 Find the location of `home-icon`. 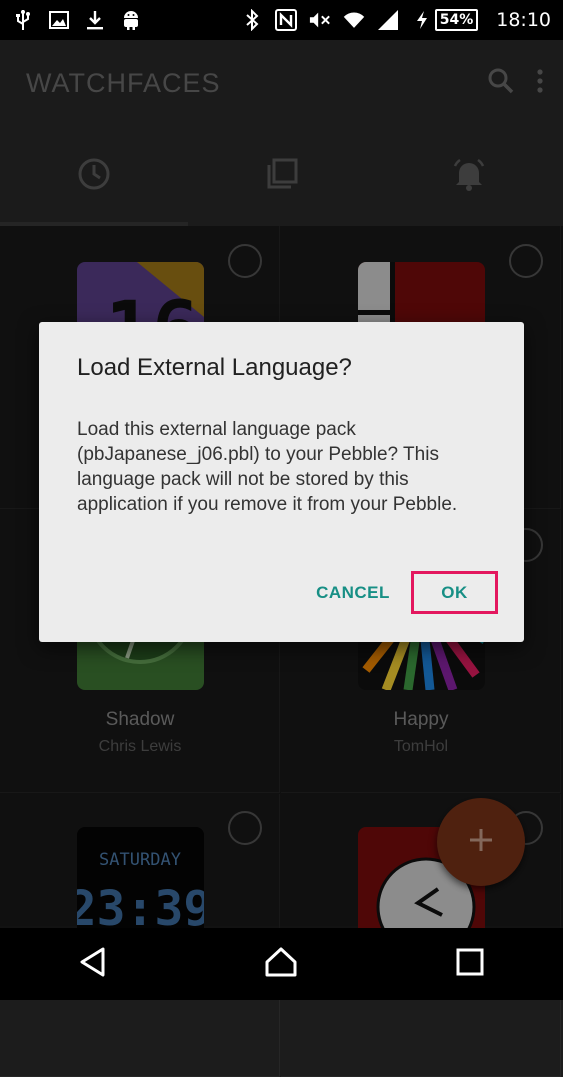

home-icon is located at coordinates (281, 964).